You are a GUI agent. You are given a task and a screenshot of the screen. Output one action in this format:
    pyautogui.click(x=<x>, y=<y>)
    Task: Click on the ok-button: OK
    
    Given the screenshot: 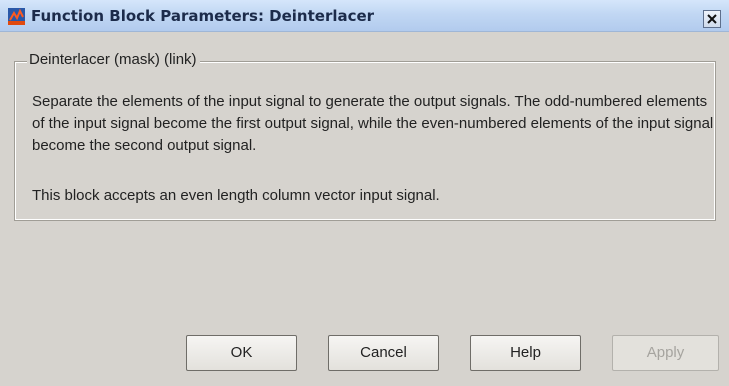 What is the action you would take?
    pyautogui.click(x=241, y=353)
    